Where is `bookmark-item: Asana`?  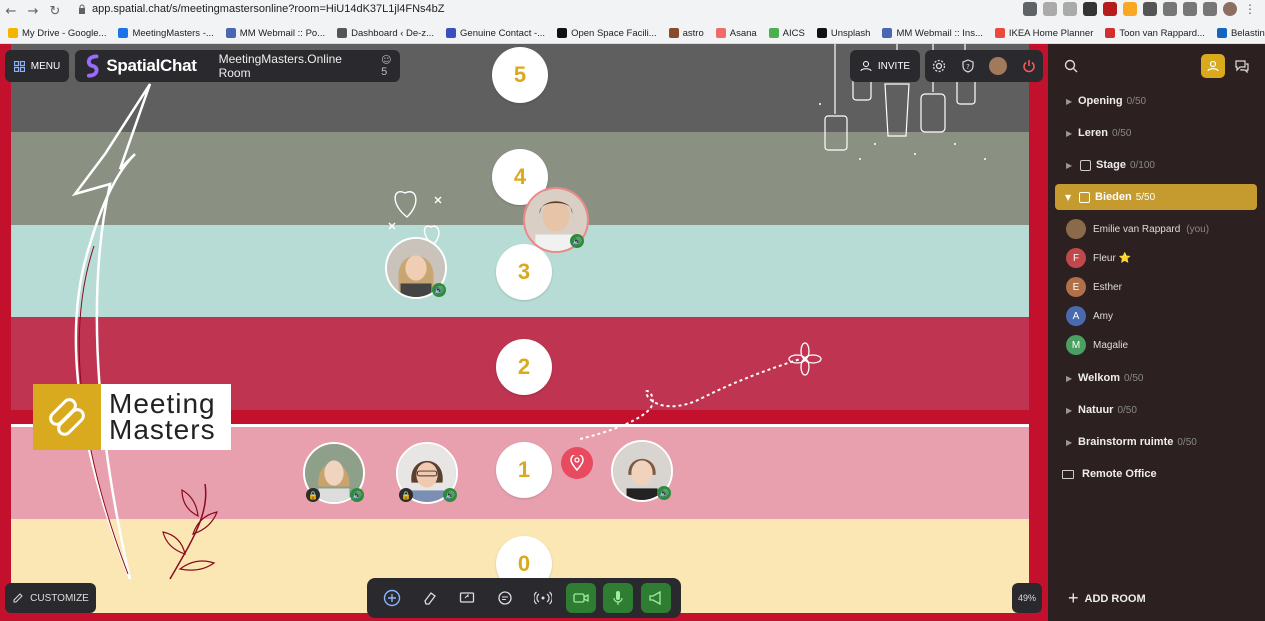
bookmark-item: Asana is located at coordinates (736, 33).